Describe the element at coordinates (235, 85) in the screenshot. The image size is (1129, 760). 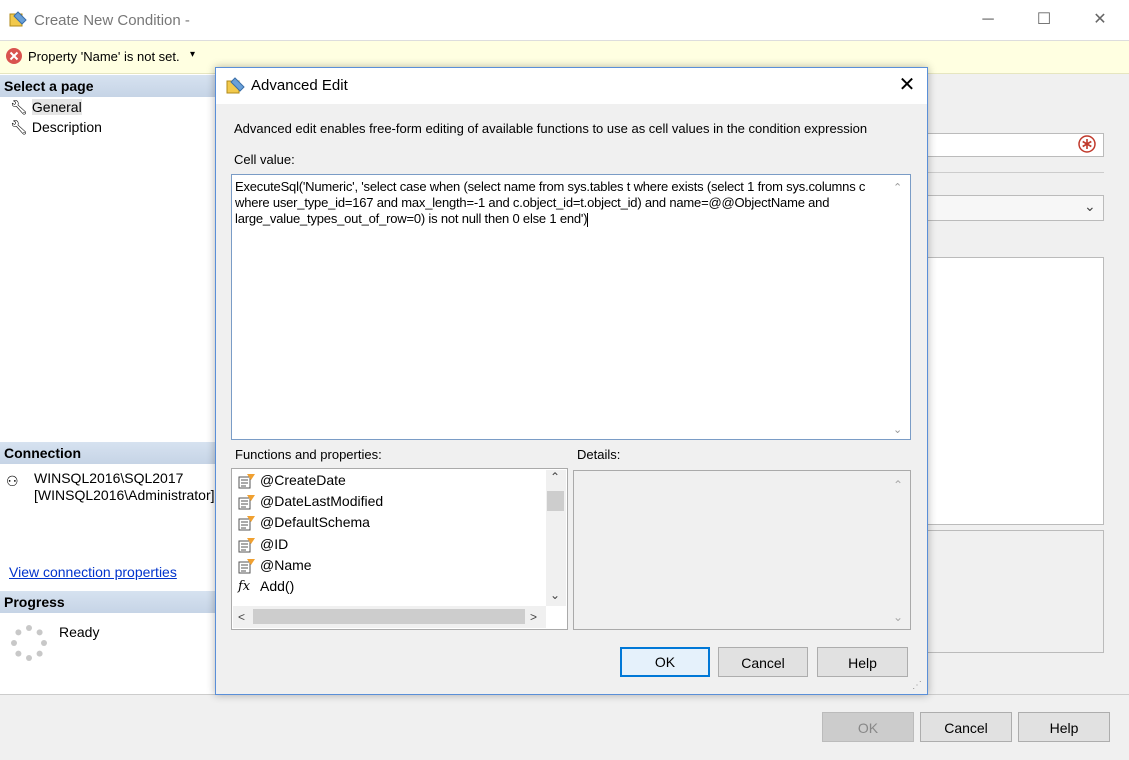
I see `advanced-edit-icon` at that location.